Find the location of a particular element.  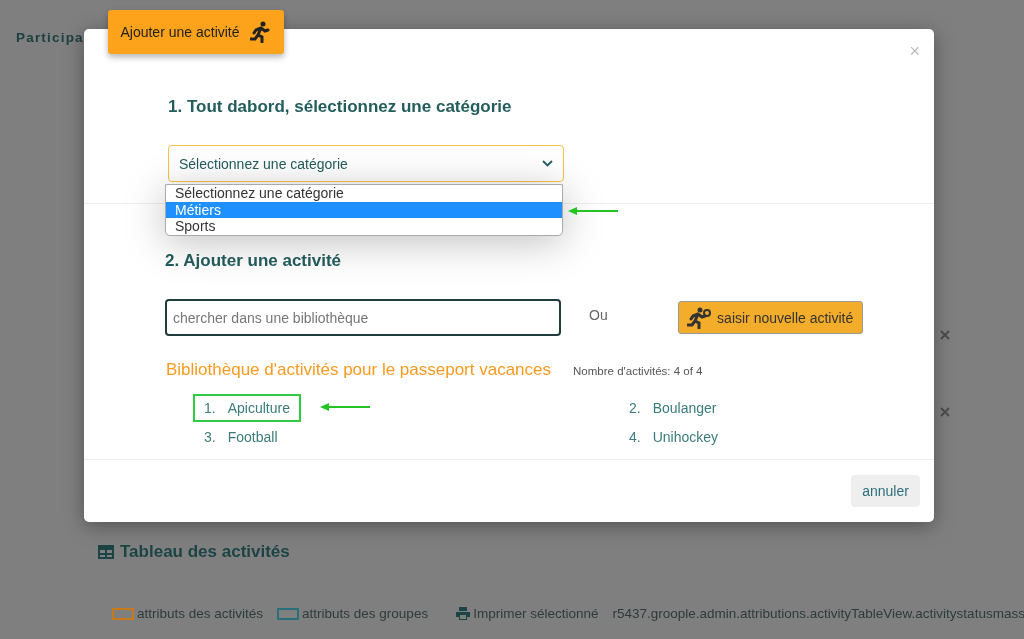

dropdown-option: Sports is located at coordinates (364, 226).